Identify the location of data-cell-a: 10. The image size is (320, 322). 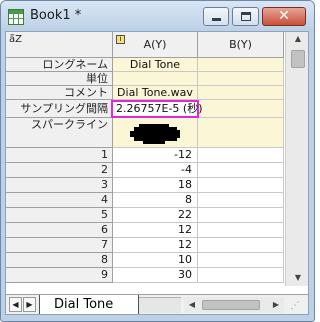
(155, 260).